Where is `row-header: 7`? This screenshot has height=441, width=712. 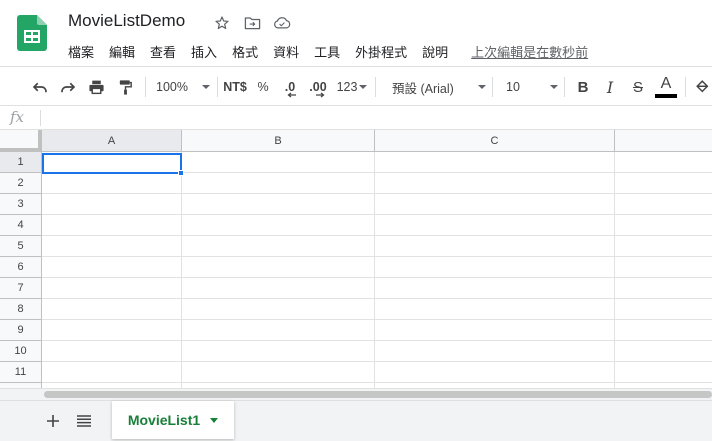 row-header: 7 is located at coordinates (21, 288).